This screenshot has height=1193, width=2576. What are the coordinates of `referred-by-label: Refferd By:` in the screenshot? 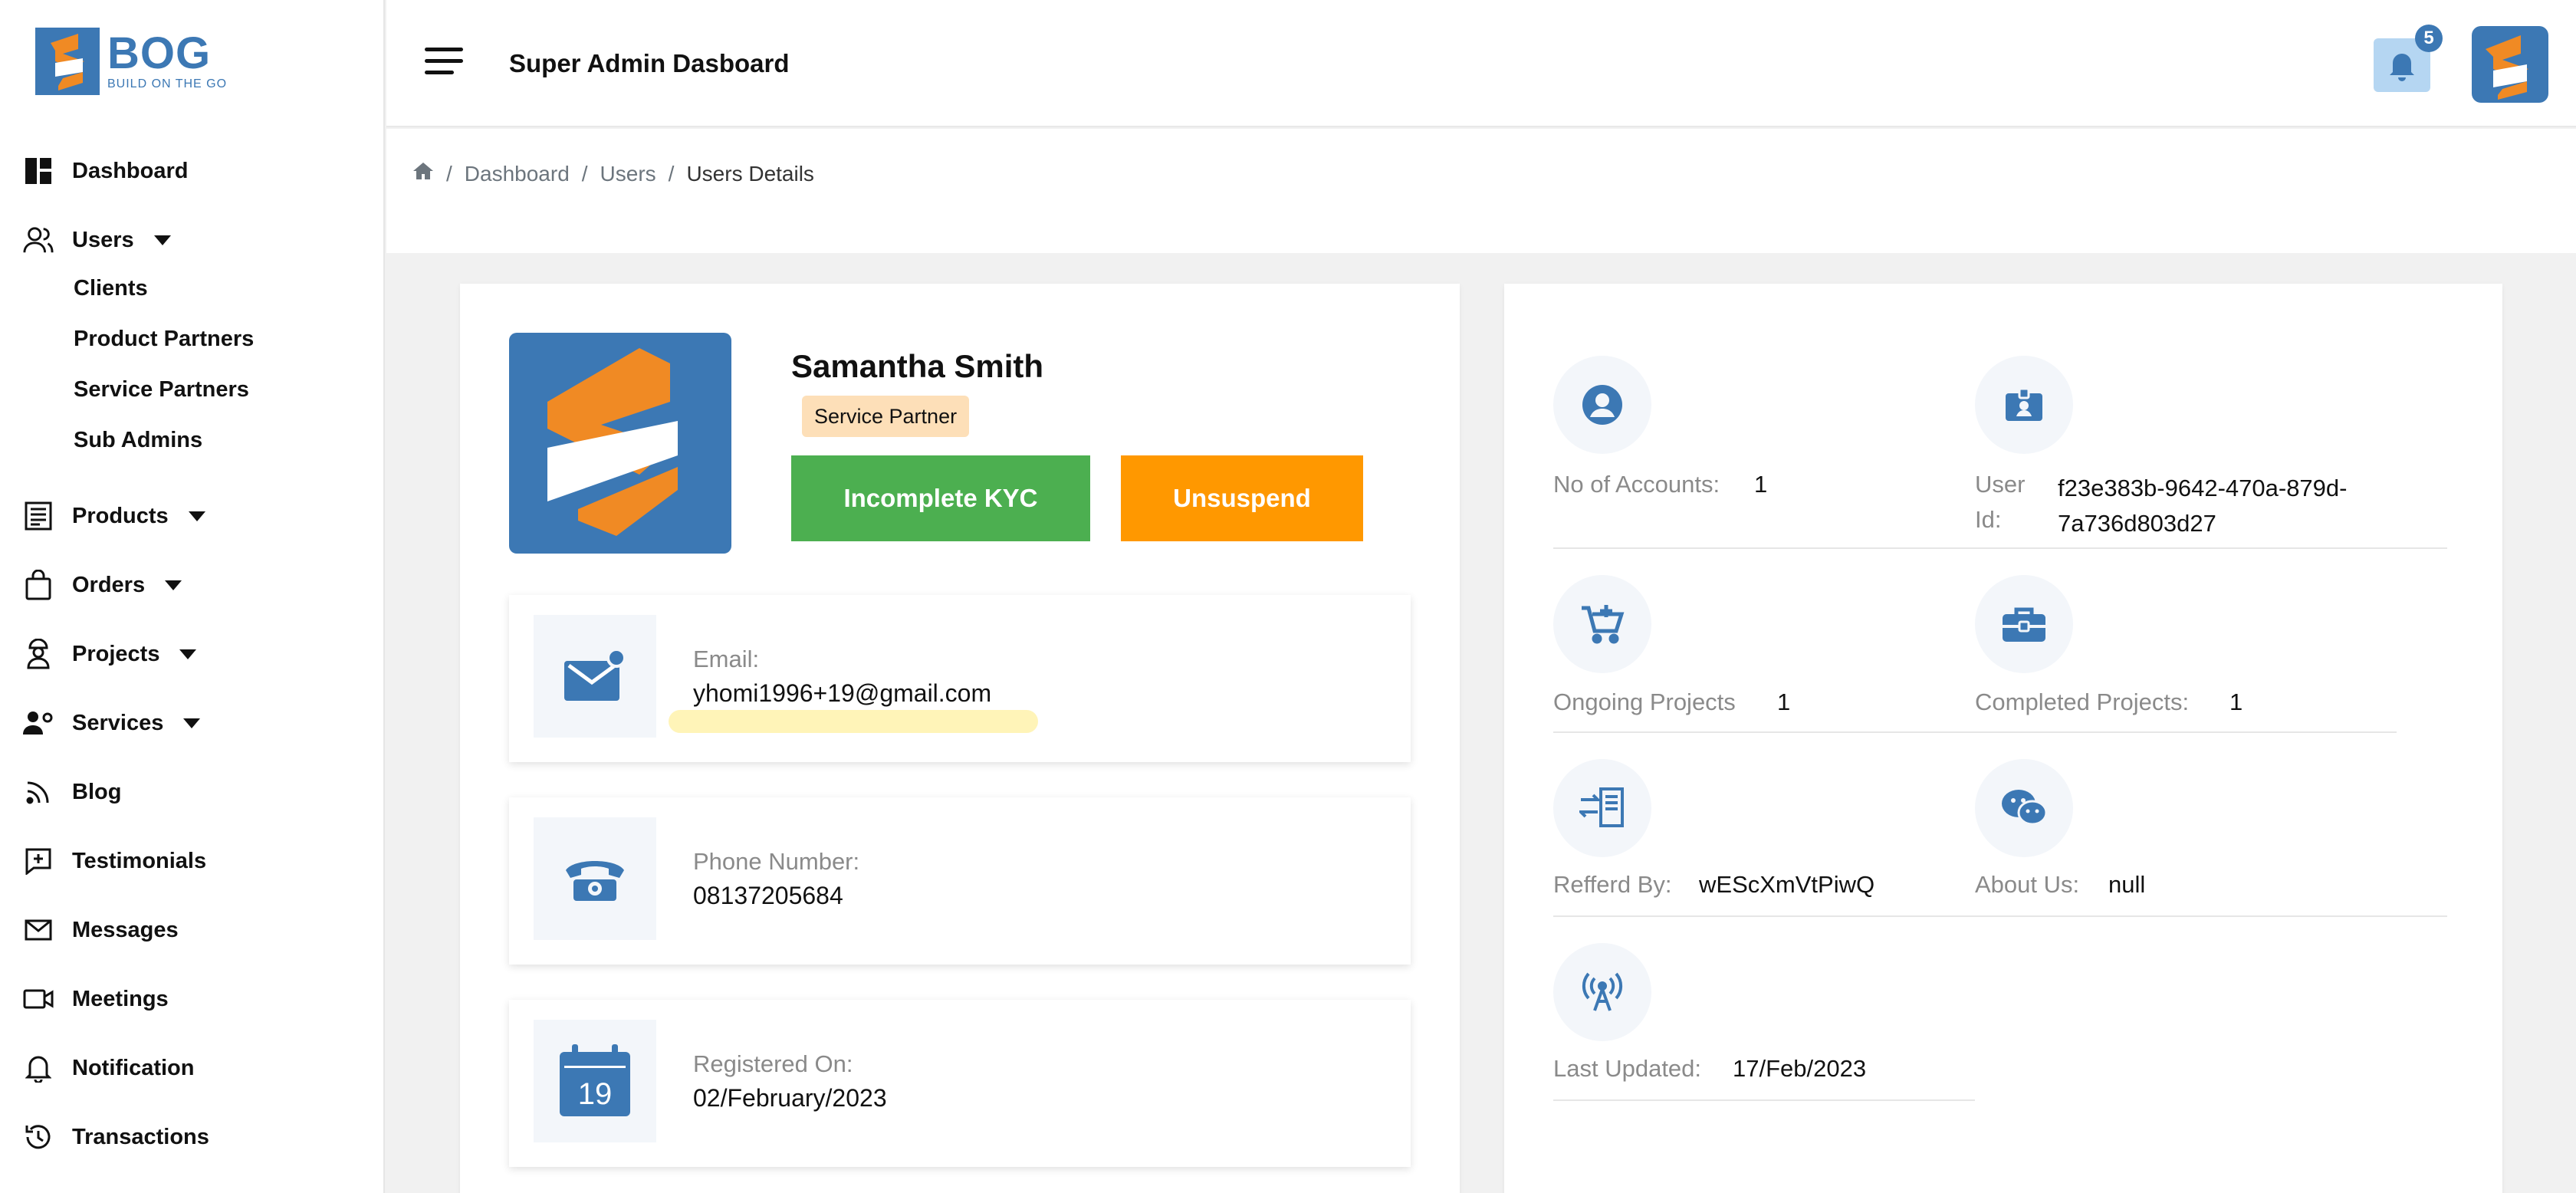 It's located at (1613, 884).